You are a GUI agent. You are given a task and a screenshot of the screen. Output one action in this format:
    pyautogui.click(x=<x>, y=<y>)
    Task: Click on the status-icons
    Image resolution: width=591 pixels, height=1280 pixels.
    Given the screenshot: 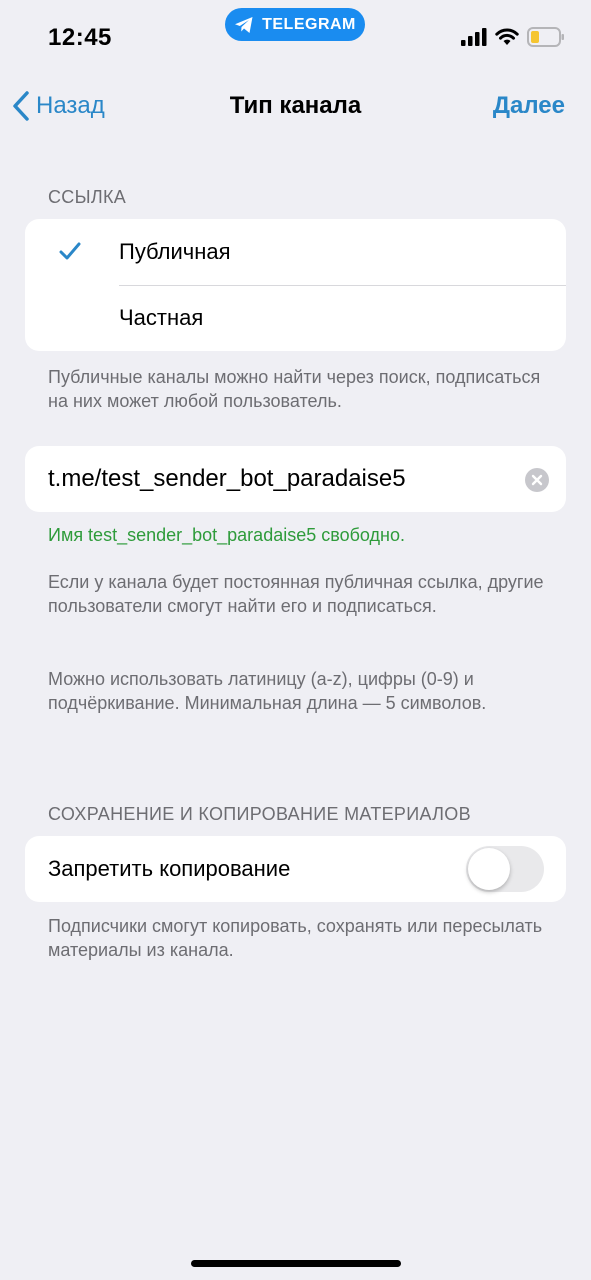 What is the action you would take?
    pyautogui.click(x=513, y=37)
    